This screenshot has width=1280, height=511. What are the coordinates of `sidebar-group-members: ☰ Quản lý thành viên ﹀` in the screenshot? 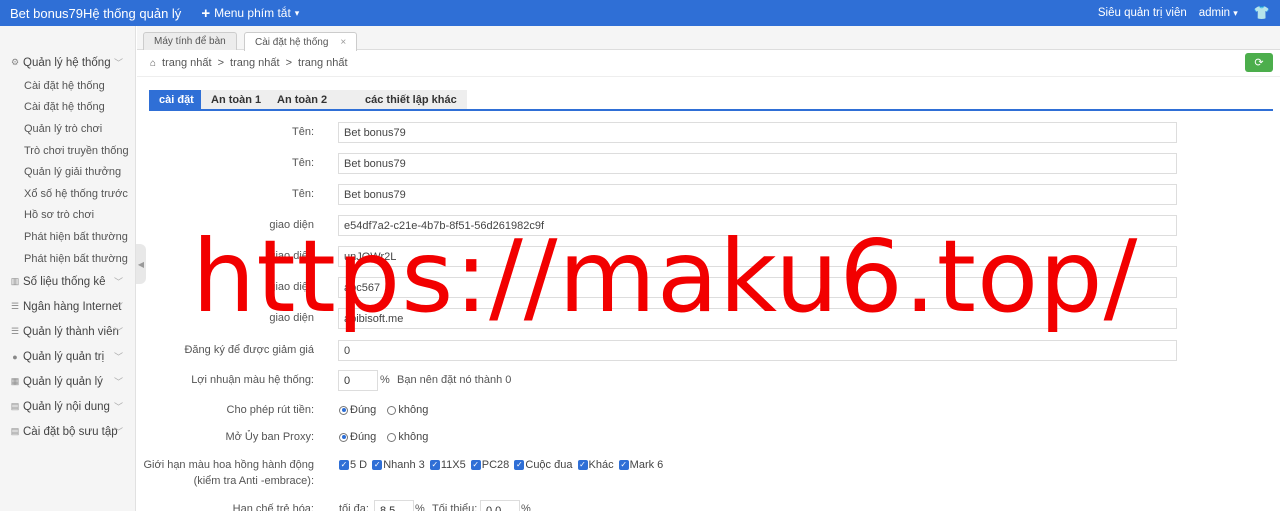 It's located at (67, 331).